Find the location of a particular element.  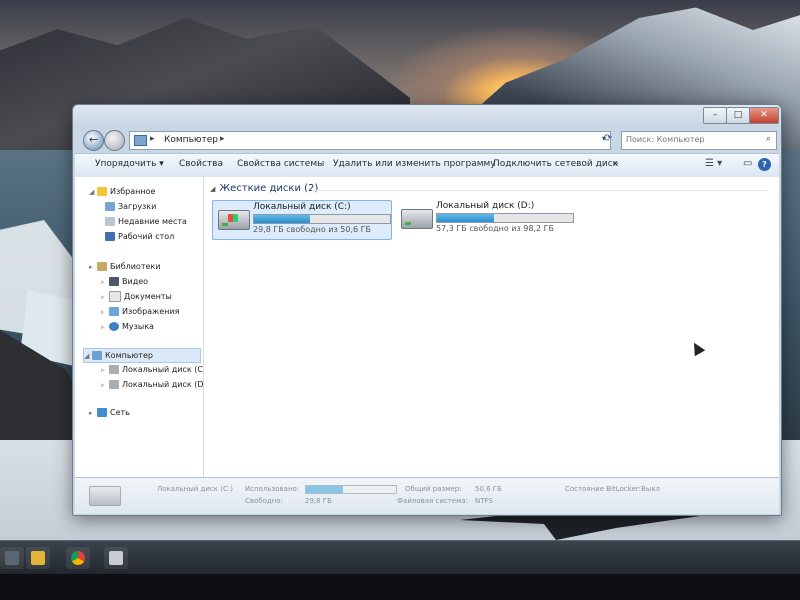

taskbar-chrome-button is located at coordinates (78, 558).